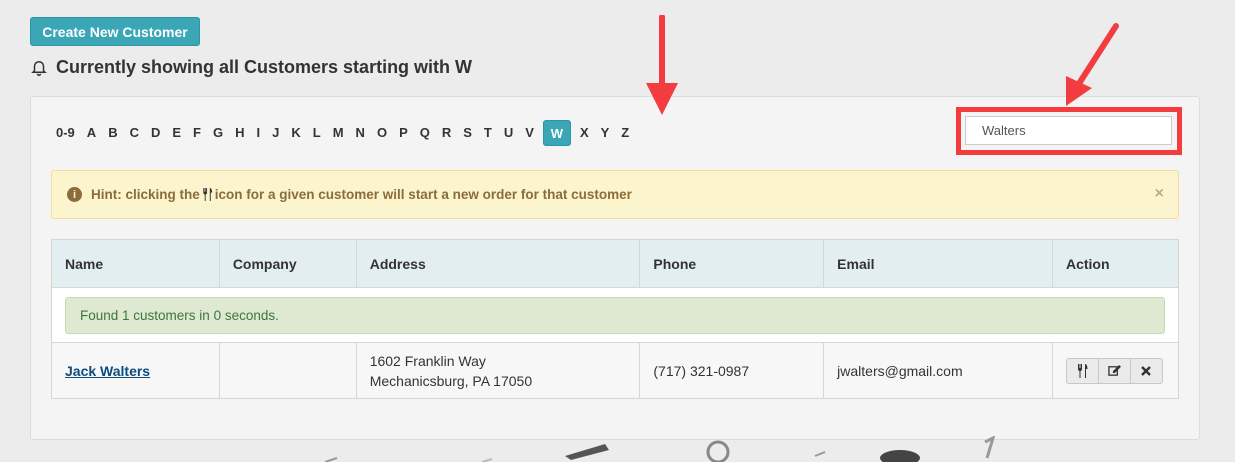  Describe the element at coordinates (155, 133) in the screenshot. I see `letter-filter-d: D` at that location.